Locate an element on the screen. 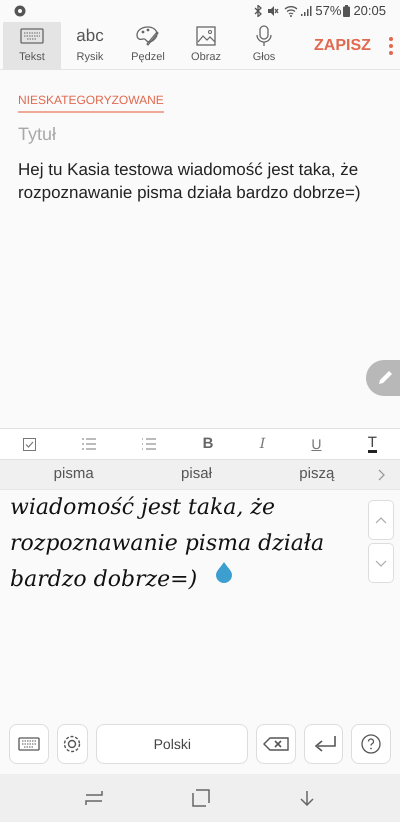 Image resolution: width=400 pixels, height=822 pixels. bullet-list-icon is located at coordinates (89, 444).